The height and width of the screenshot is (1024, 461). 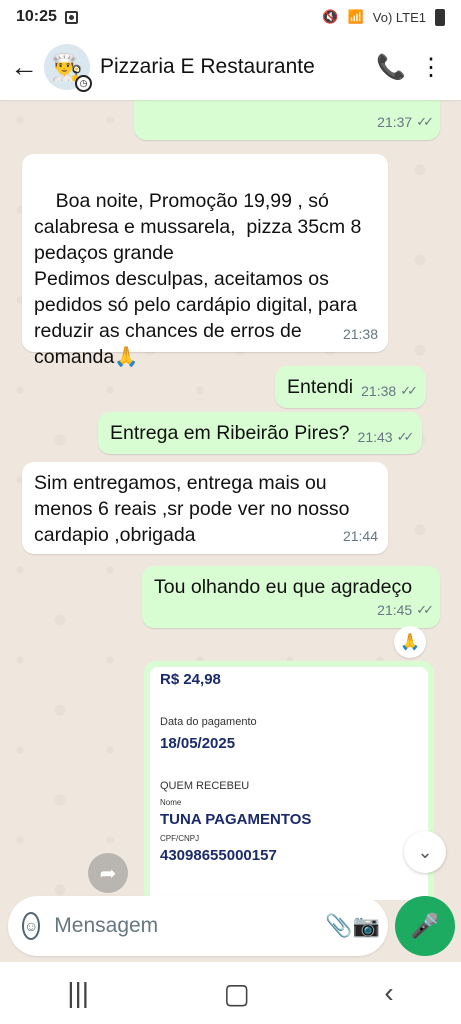 I want to click on network-label: Vo) LTE1, so click(x=399, y=17).